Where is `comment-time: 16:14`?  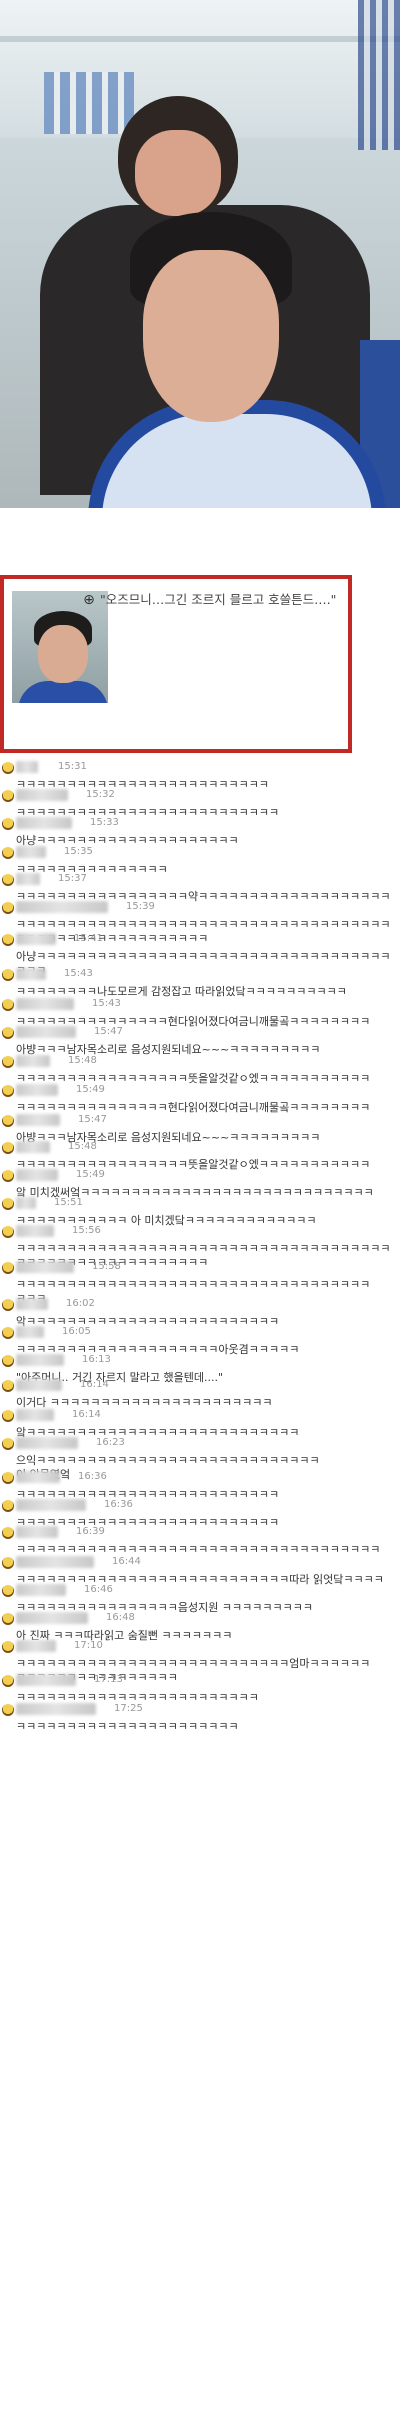
comment-time: 16:14 is located at coordinates (86, 1414).